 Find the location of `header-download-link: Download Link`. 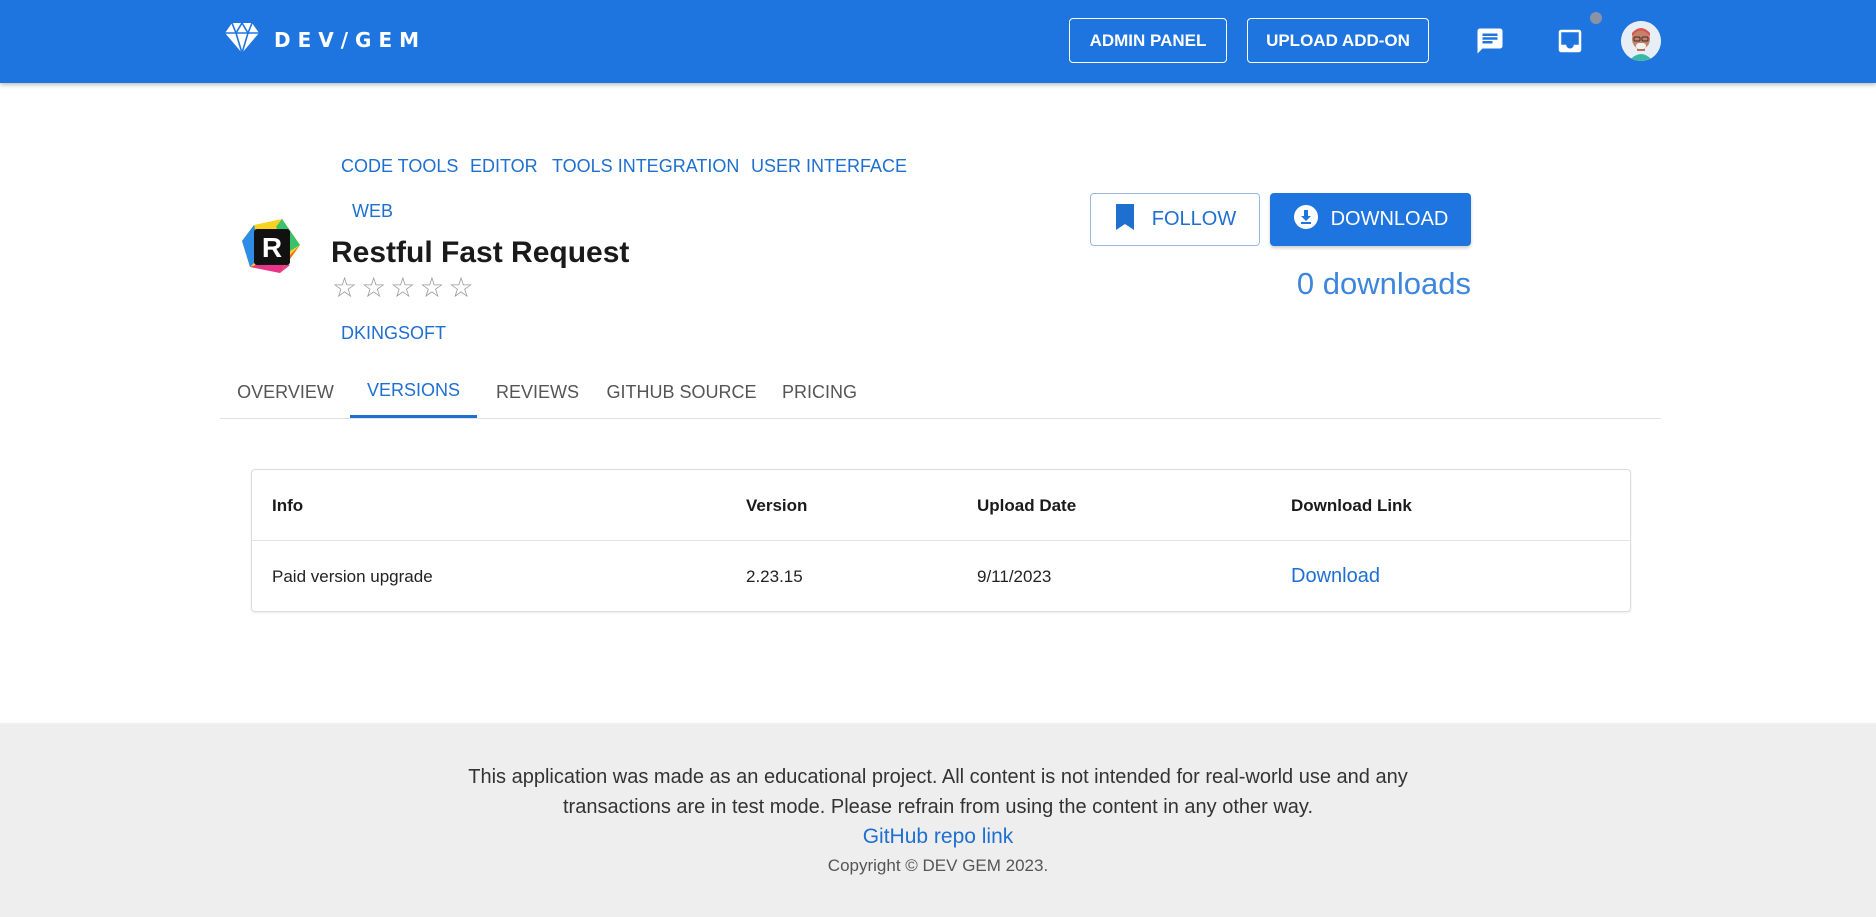

header-download-link: Download Link is located at coordinates (1351, 505).